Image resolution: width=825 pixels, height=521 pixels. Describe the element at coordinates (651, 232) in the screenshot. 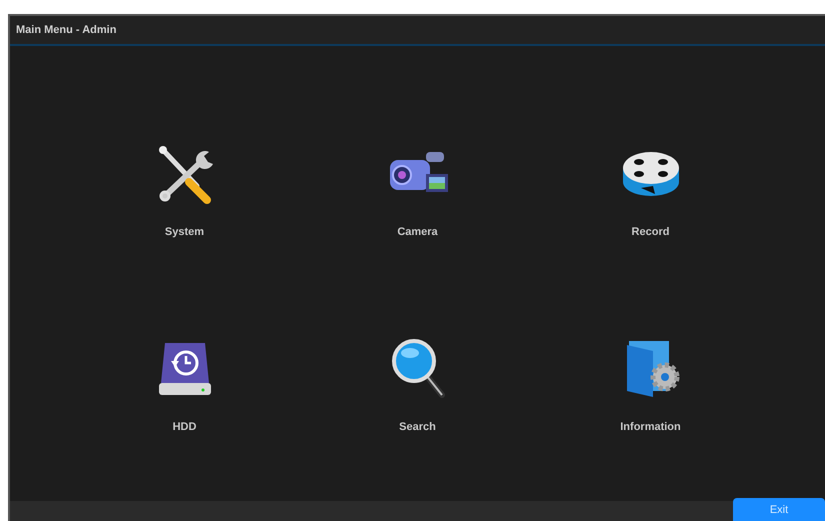

I see `menu-item-label: Record` at that location.